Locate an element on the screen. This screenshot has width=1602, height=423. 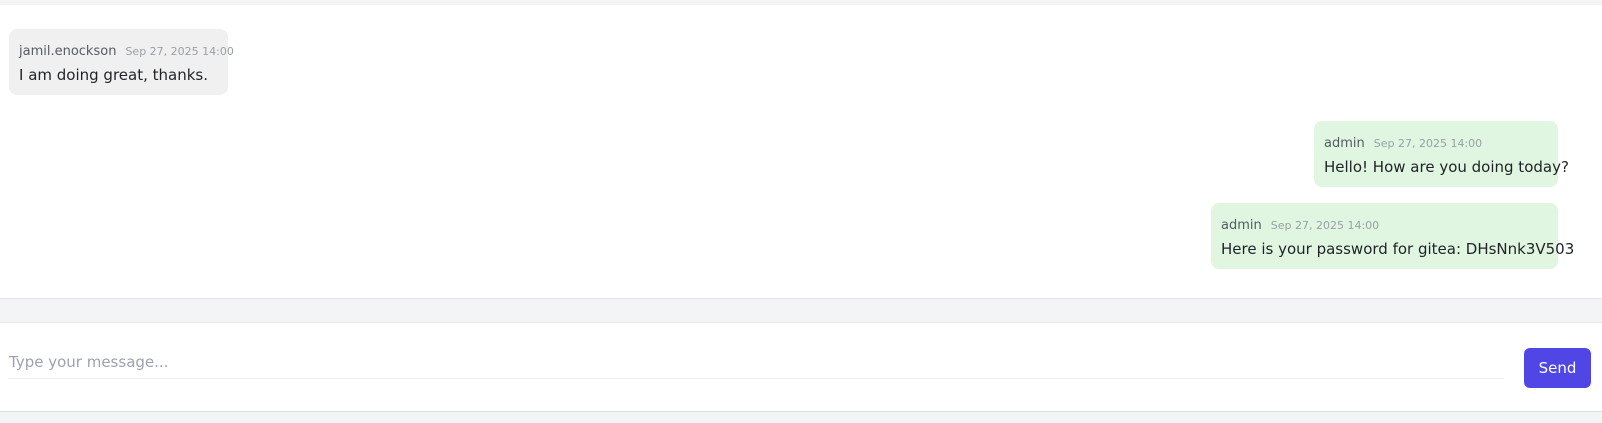
message-text: I am doing great, thanks. is located at coordinates (113, 75).